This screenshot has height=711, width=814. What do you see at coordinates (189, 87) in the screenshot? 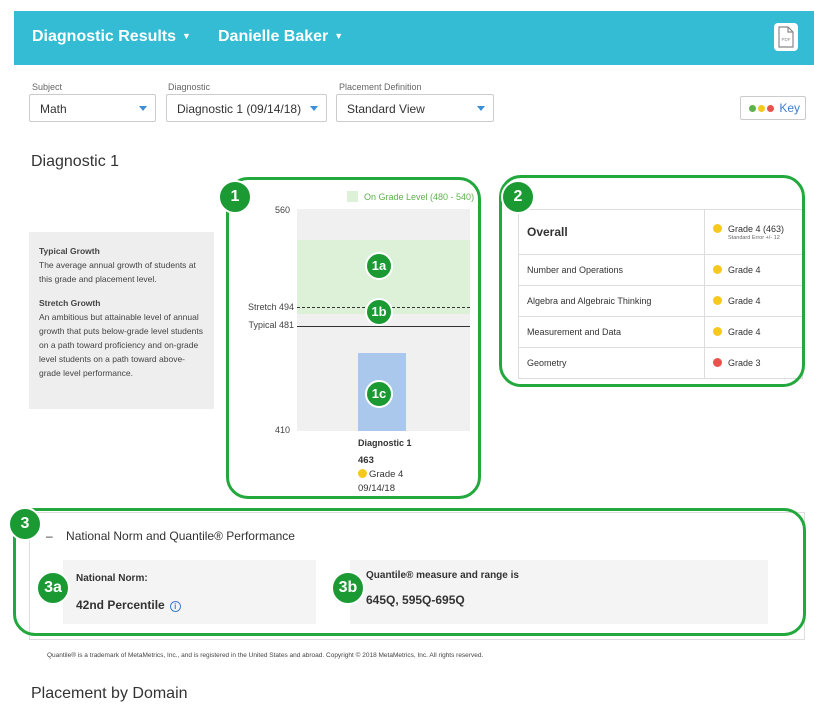
I see `diagnostic-label: Diagnostic` at bounding box center [189, 87].